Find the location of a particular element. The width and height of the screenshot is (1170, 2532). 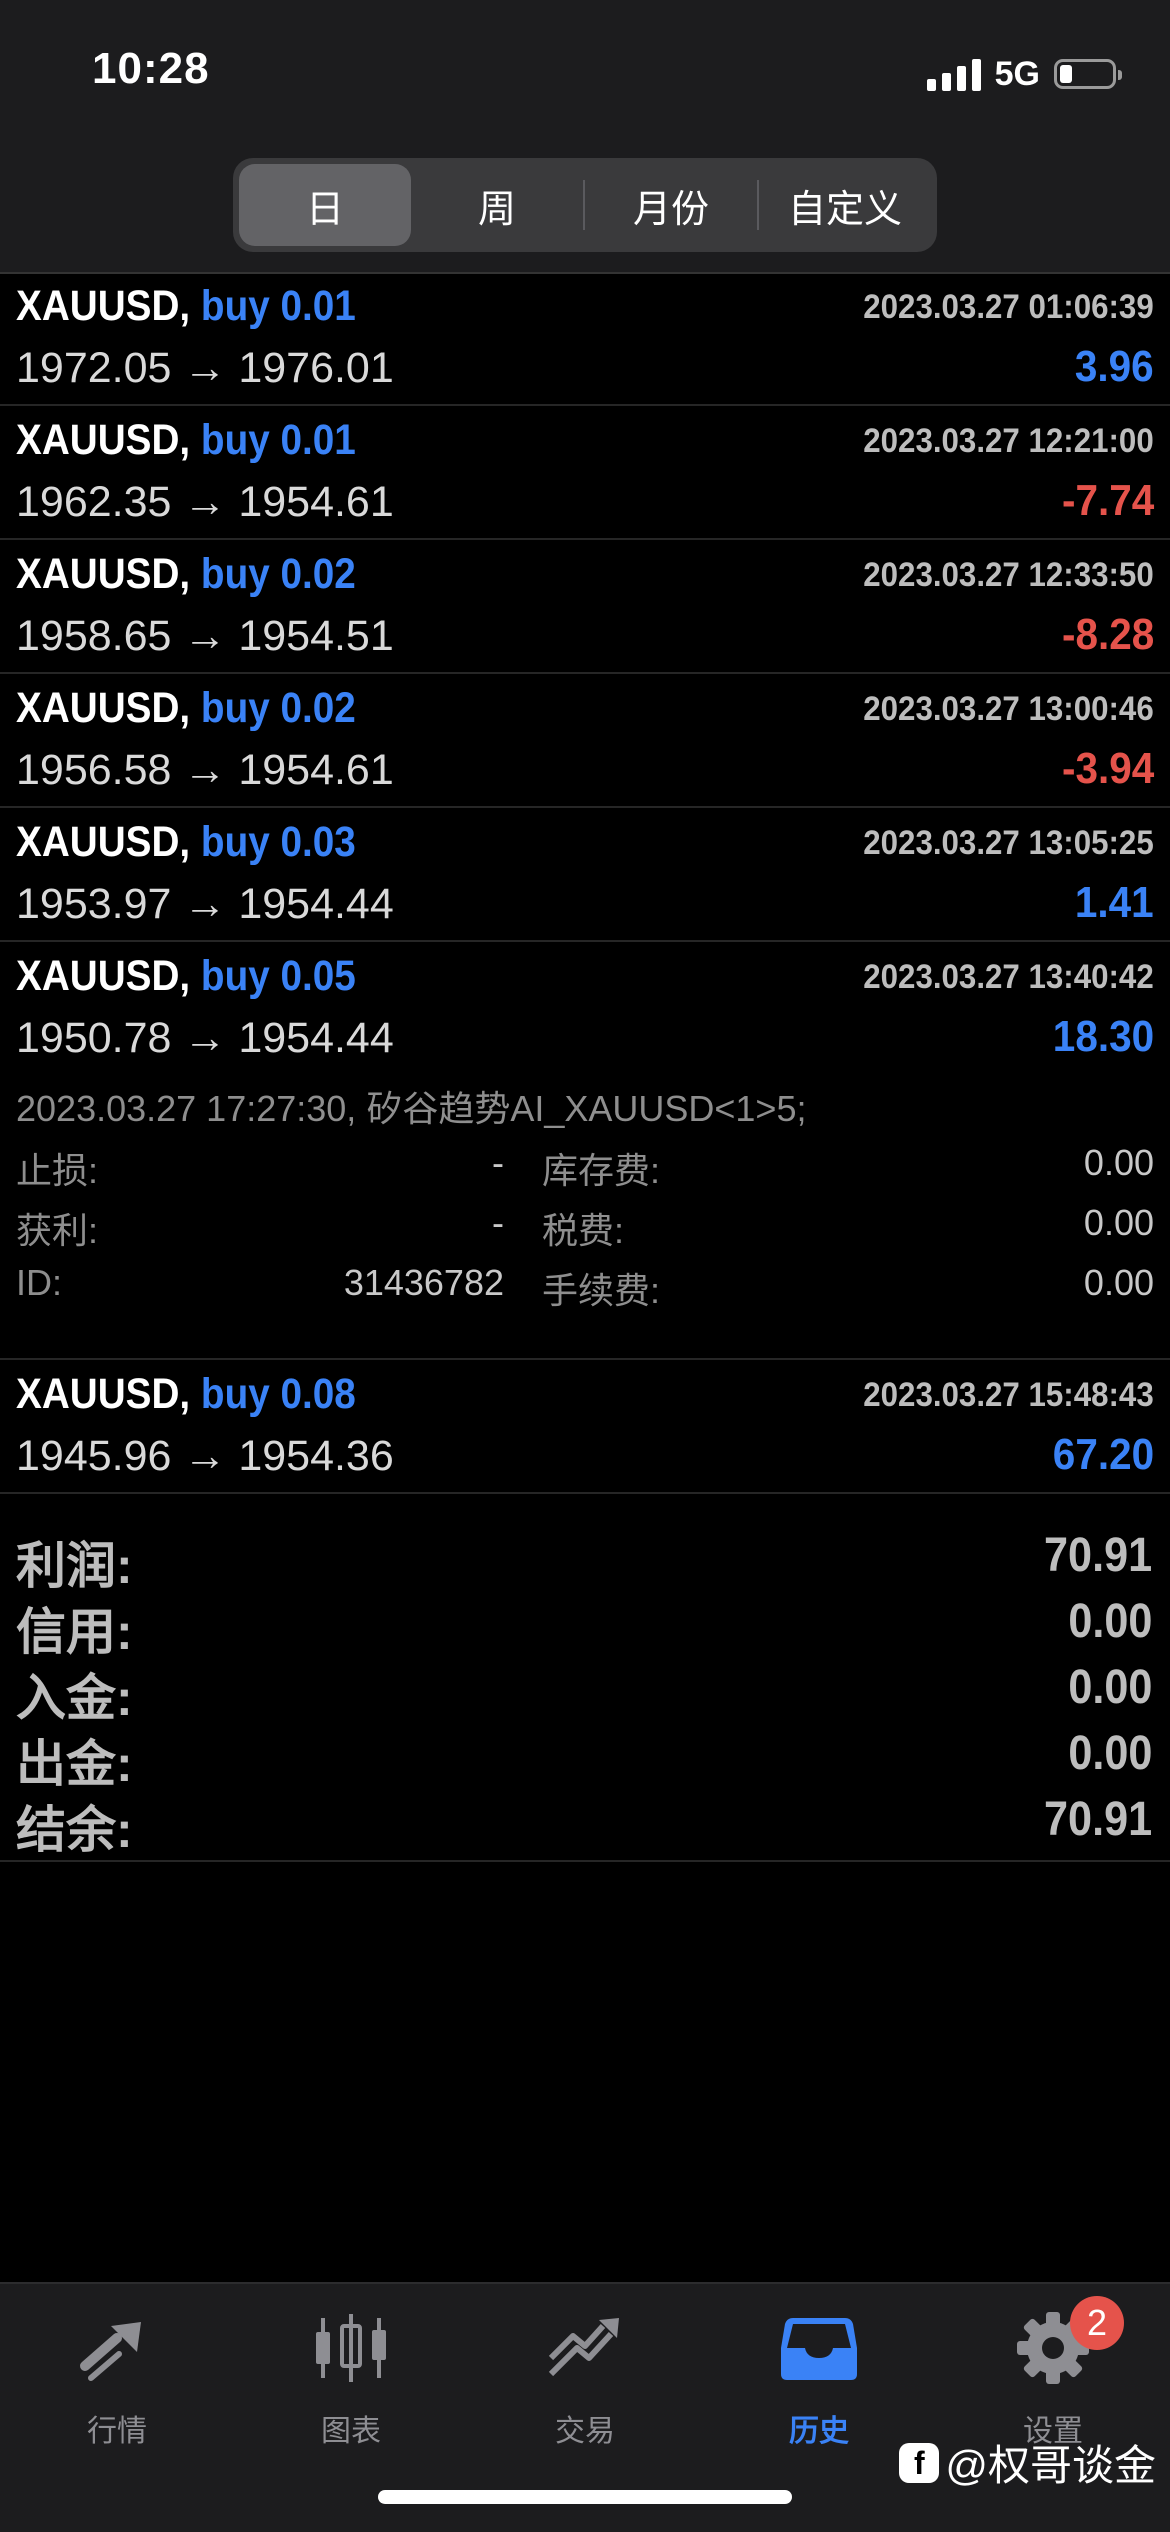

tab-trade: 交易 is located at coordinates (585, 2385).